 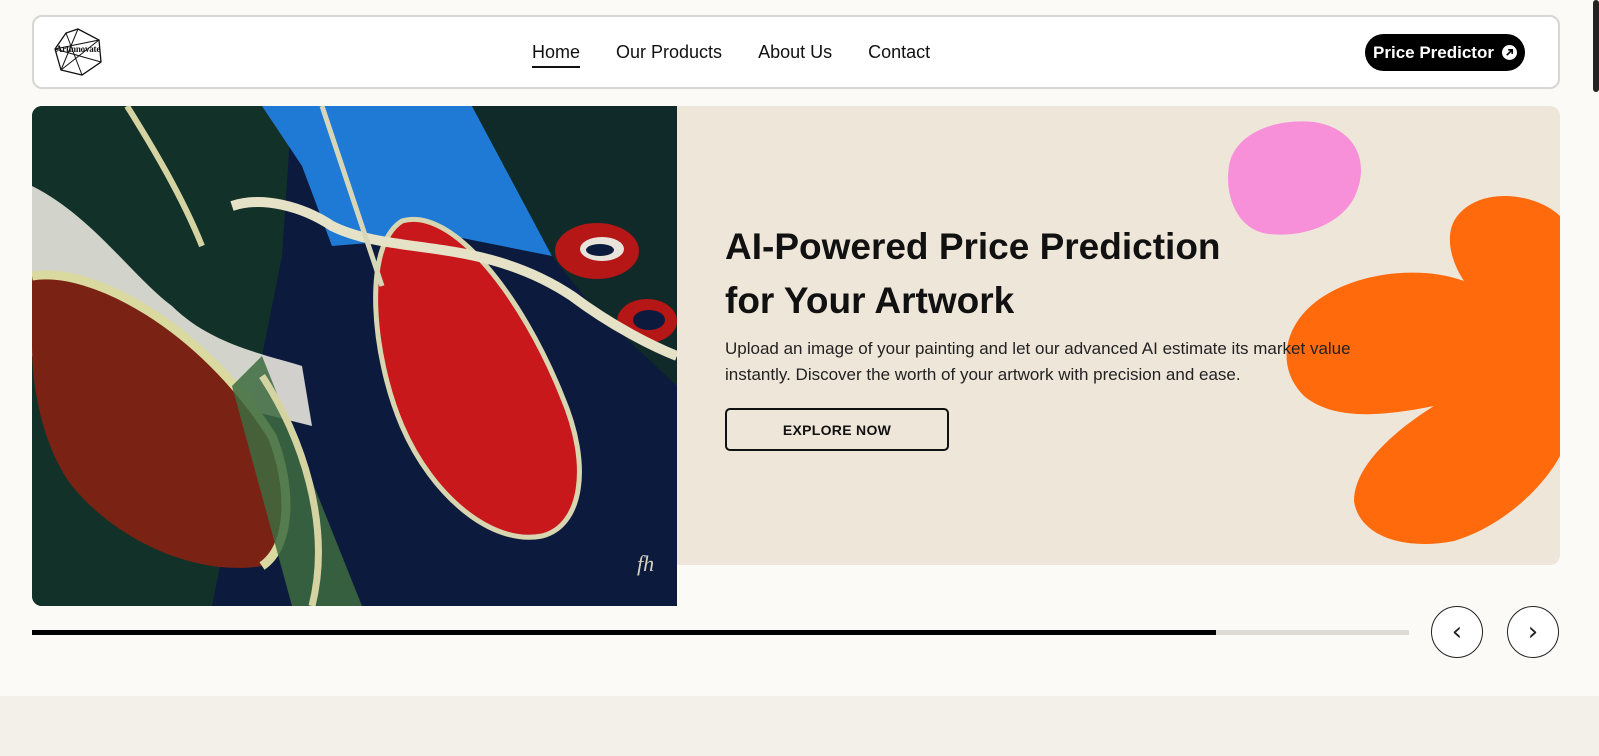 I want to click on chevron-left-icon: ‹, so click(x=1457, y=632).